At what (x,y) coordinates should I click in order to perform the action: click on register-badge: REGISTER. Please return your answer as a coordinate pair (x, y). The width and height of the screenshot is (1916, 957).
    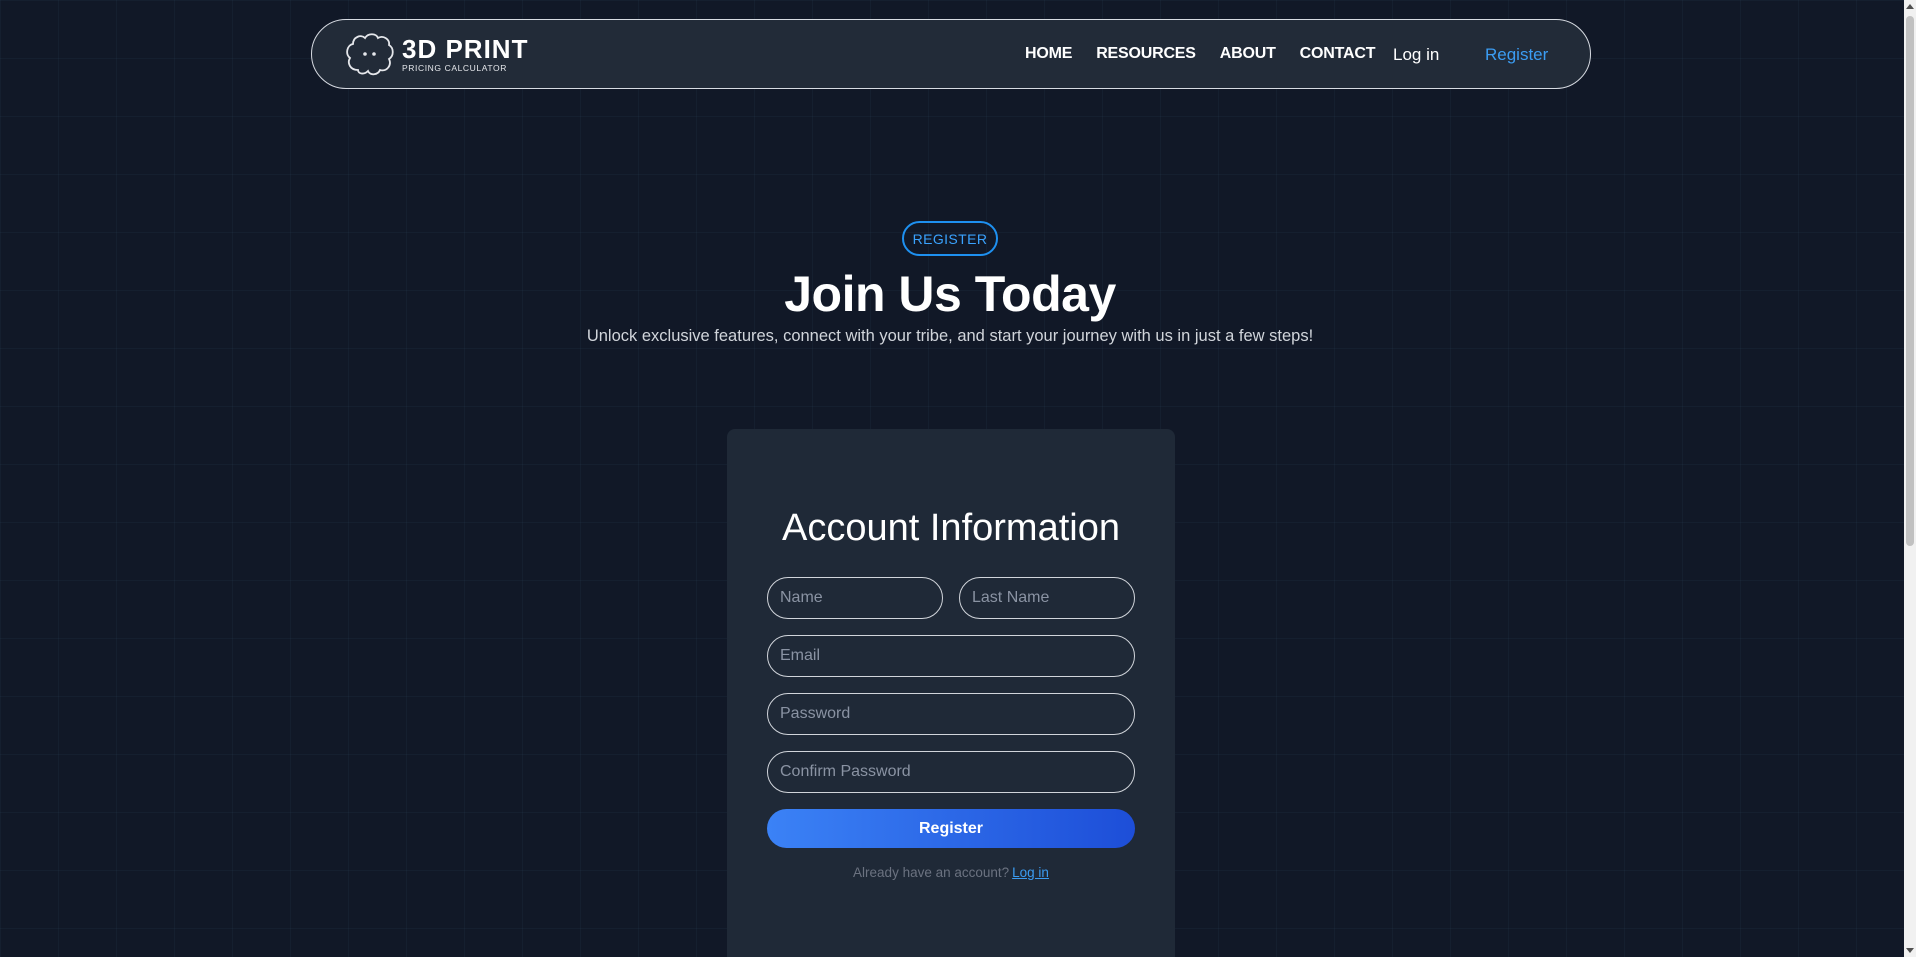
    Looking at the image, I should click on (950, 238).